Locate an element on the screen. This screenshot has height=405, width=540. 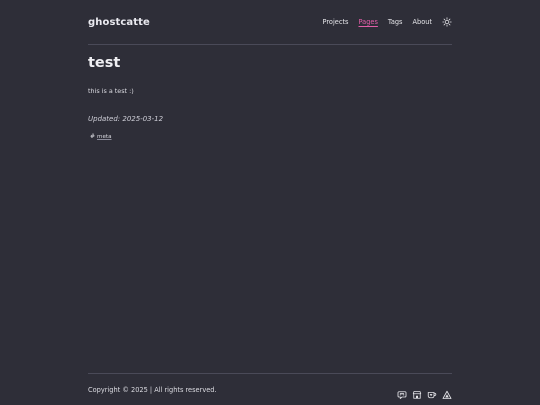
site-brand: ghostcatte is located at coordinates (119, 22).